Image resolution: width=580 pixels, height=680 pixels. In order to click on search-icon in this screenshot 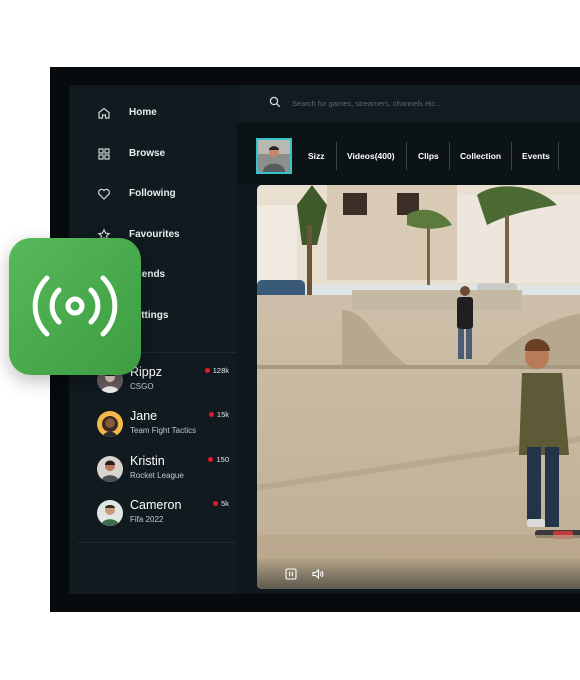, I will do `click(275, 102)`.